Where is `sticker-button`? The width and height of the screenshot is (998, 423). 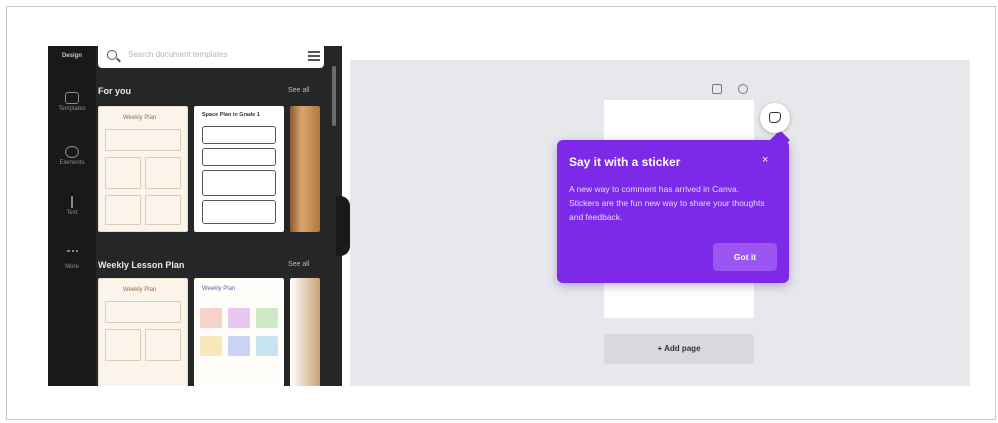 sticker-button is located at coordinates (775, 118).